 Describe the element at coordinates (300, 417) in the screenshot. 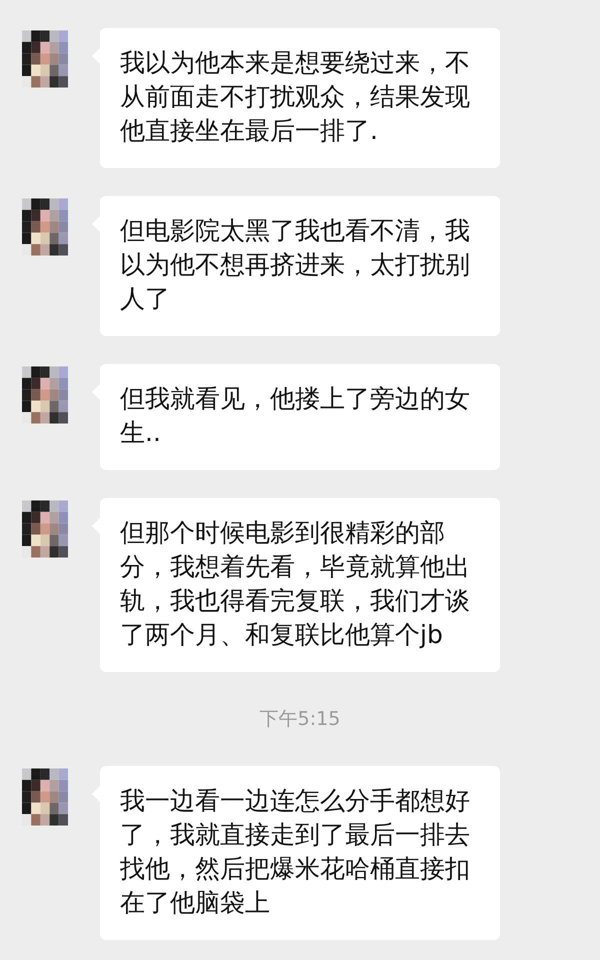

I see `message-bubble: 但我就看见，他搂上了旁边的女生..` at that location.